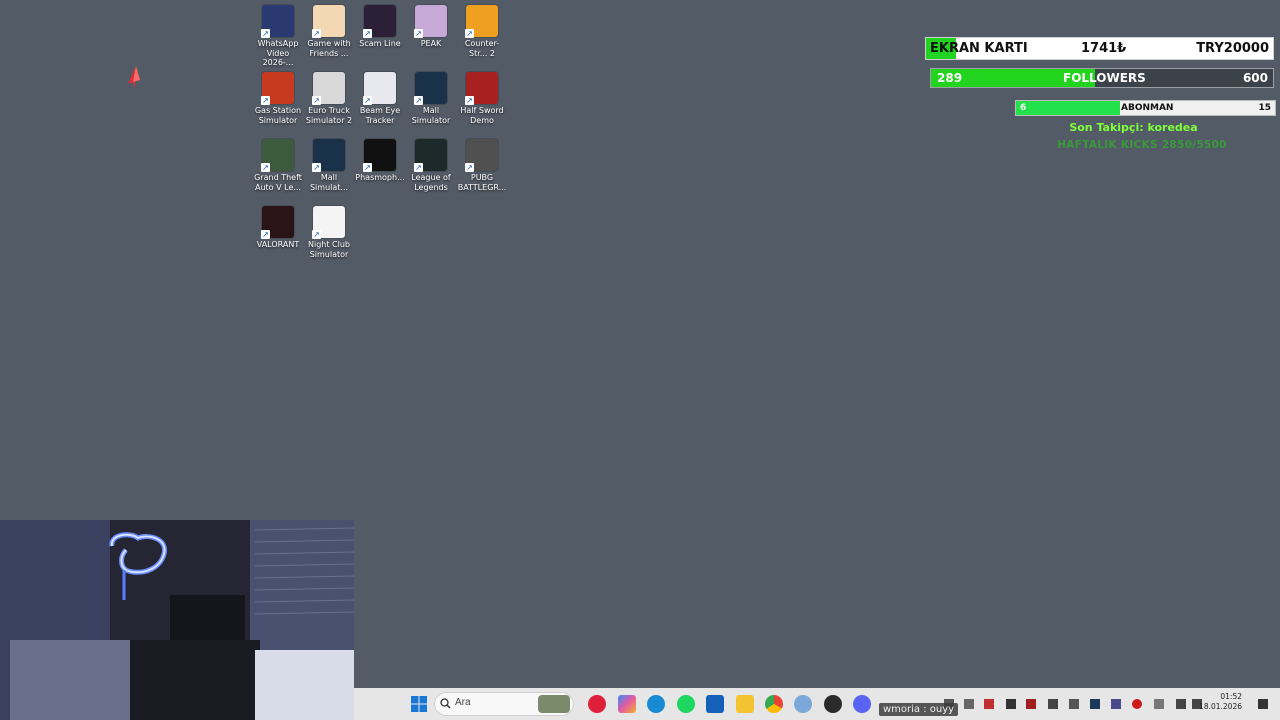 The image size is (1280, 720). Describe the element at coordinates (431, 115) in the screenshot. I see `desktop-shortcut-label: Mall Simulator` at that location.